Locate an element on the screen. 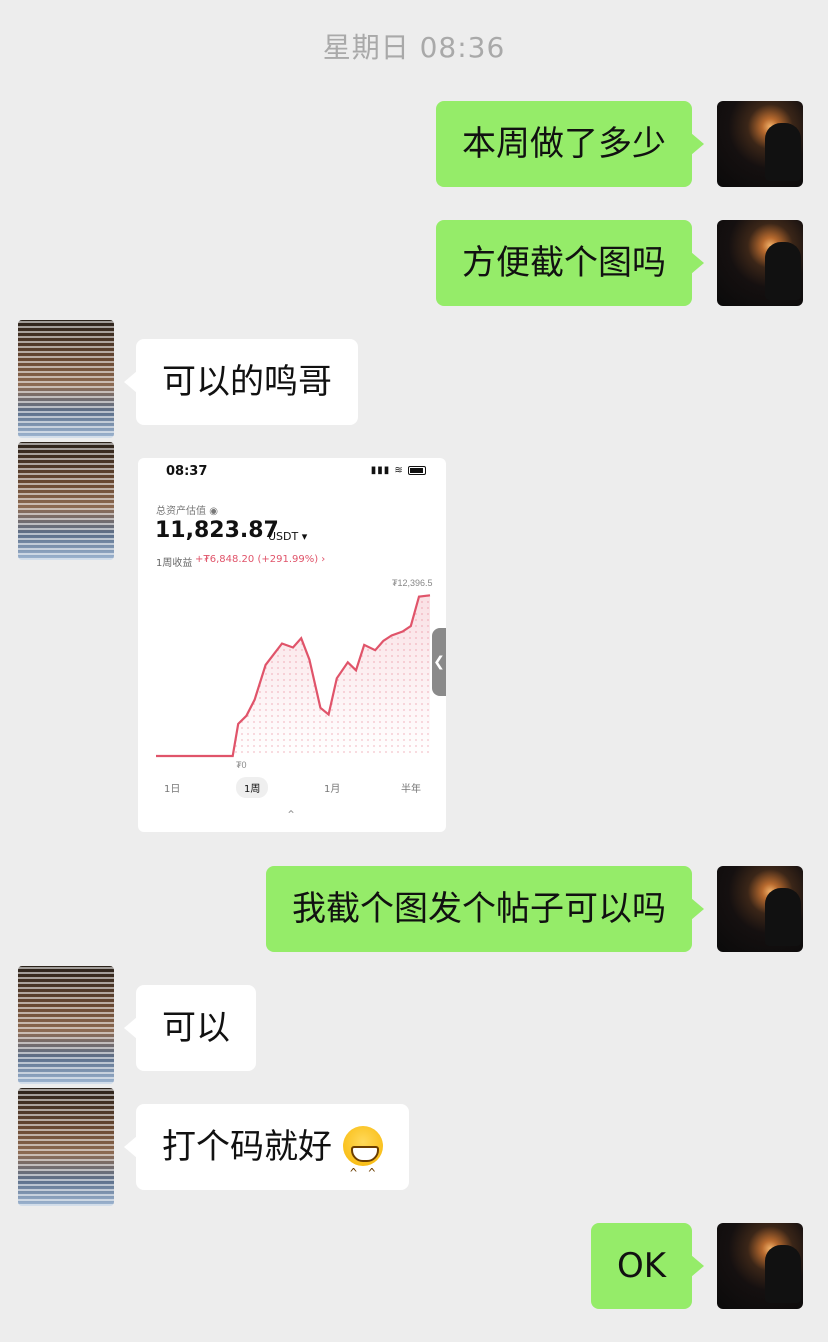  message-bubble: OK is located at coordinates (647, 1266).